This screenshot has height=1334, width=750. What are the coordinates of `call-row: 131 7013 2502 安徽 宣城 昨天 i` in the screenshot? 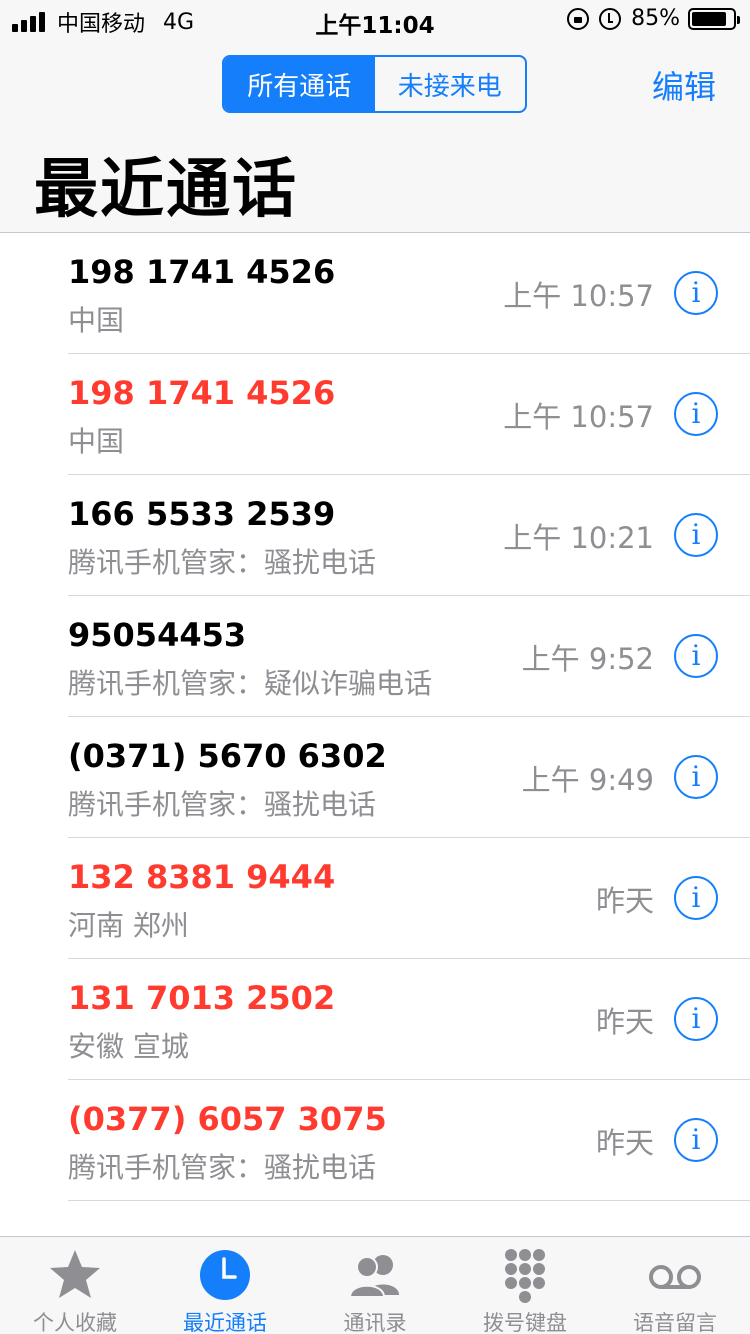 It's located at (409, 1019).